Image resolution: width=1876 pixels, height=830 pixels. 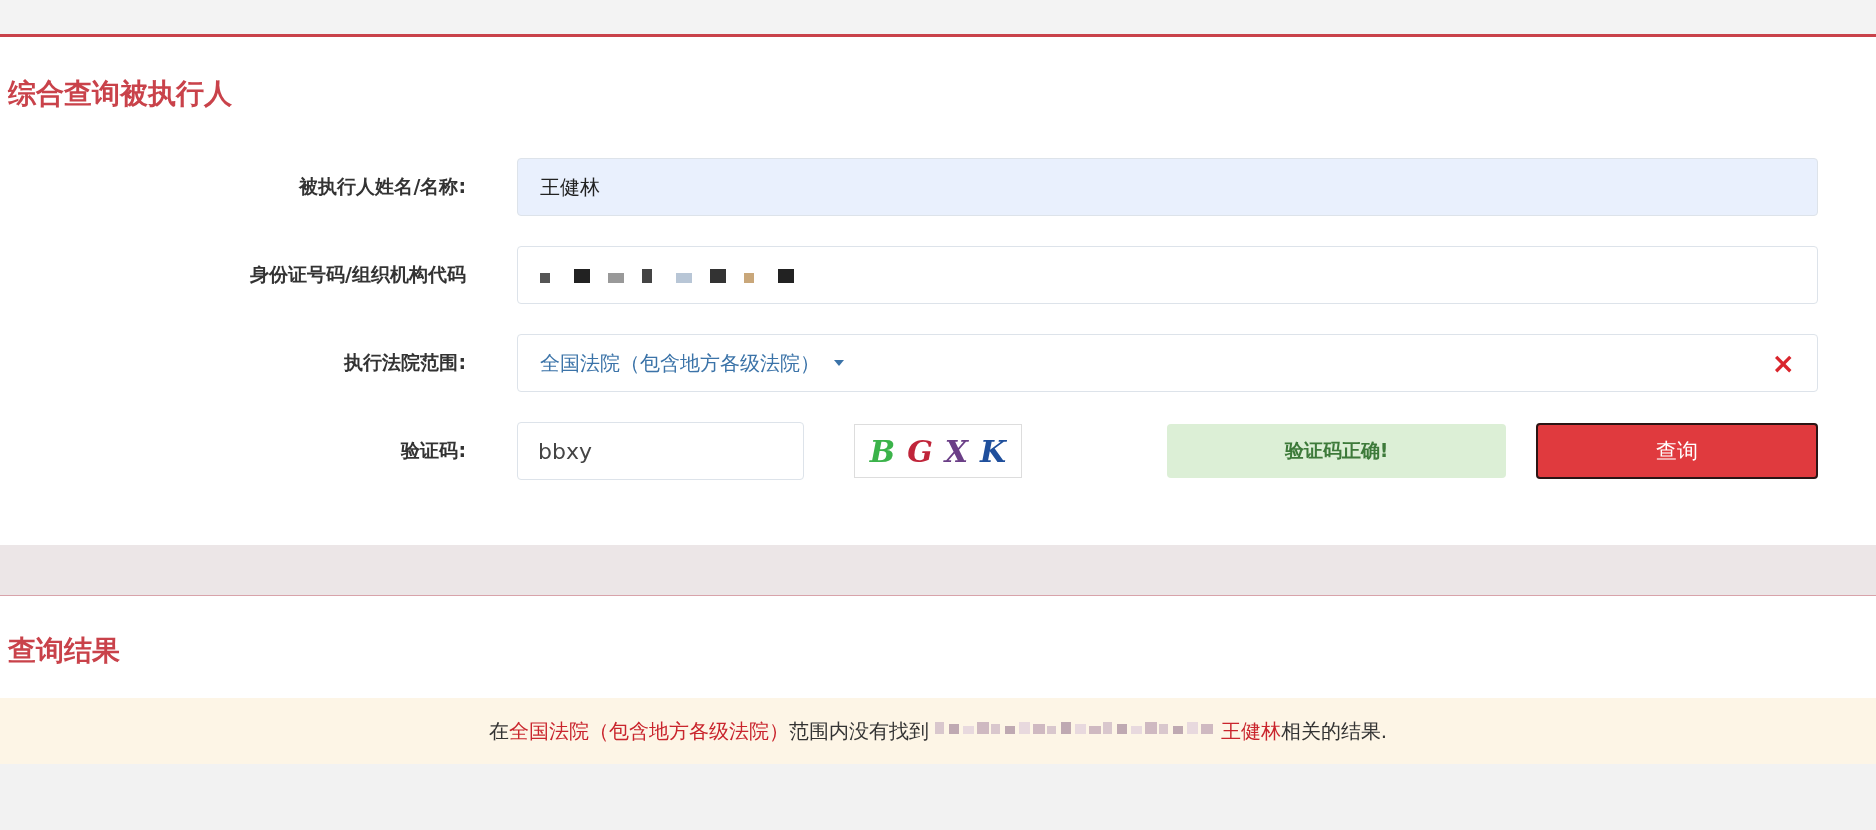 I want to click on result-message: 在全国法院（包含地方各级法院）范围内没有找到 王健林相关的结果., so click(x=938, y=731).